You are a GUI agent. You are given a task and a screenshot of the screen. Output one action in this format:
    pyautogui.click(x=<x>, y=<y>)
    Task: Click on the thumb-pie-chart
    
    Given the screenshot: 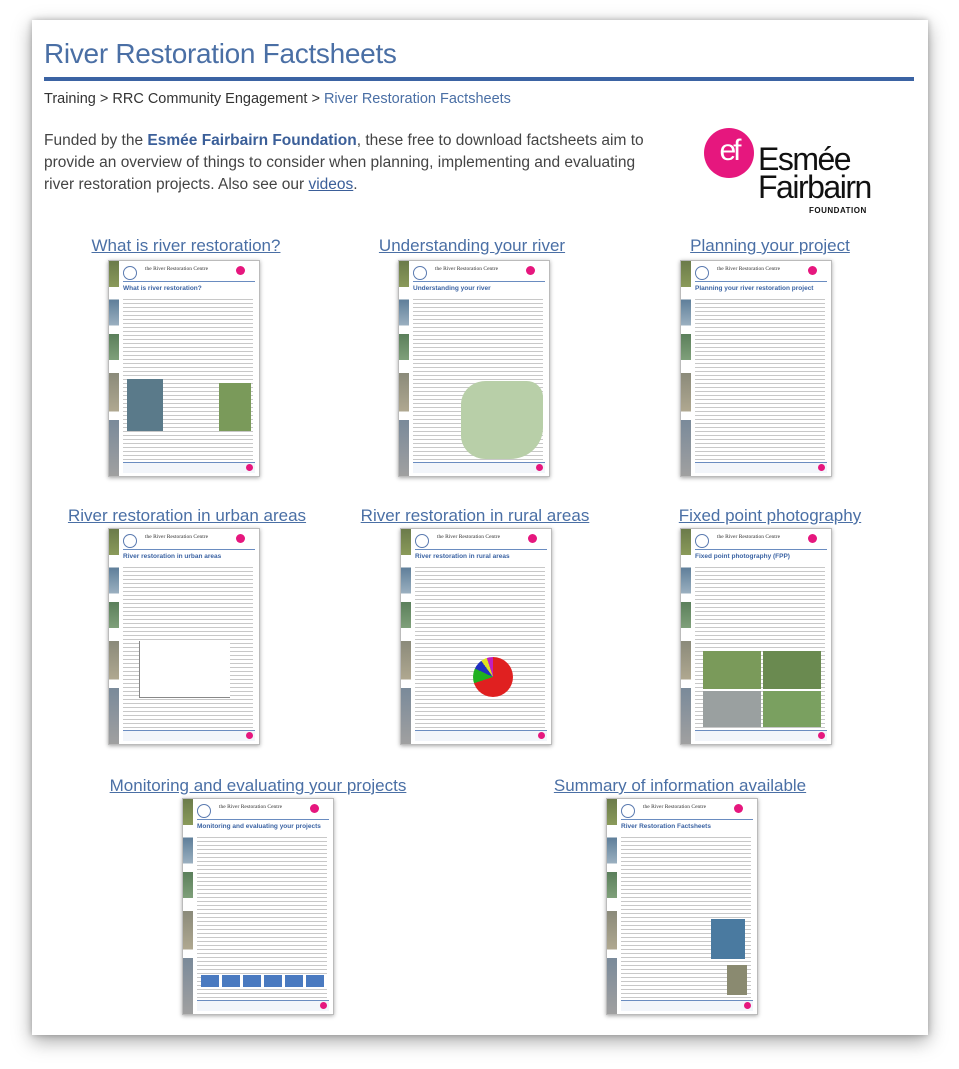 What is the action you would take?
    pyautogui.click(x=493, y=677)
    